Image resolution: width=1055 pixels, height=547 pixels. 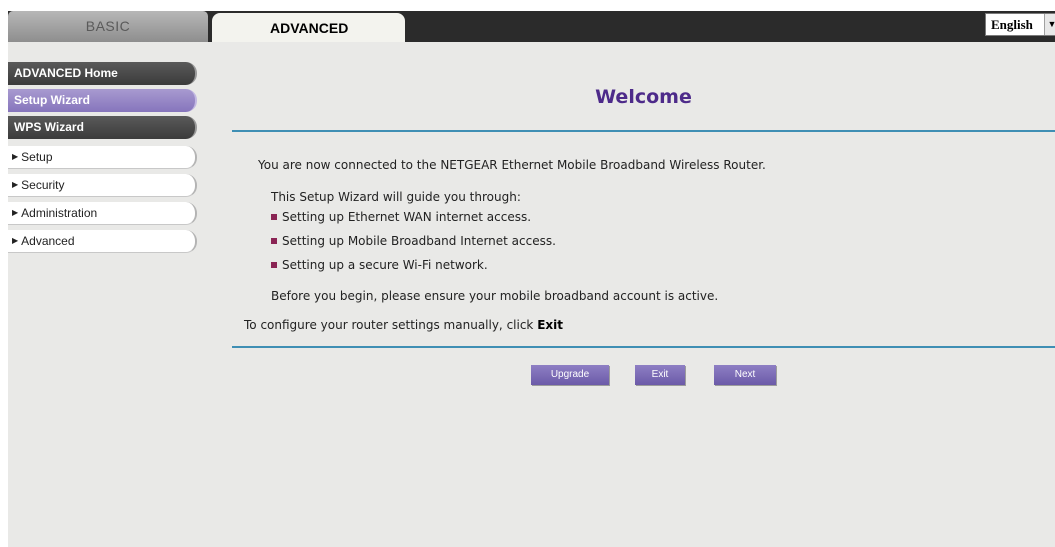 What do you see at coordinates (745, 375) in the screenshot?
I see `next-button: Next` at bounding box center [745, 375].